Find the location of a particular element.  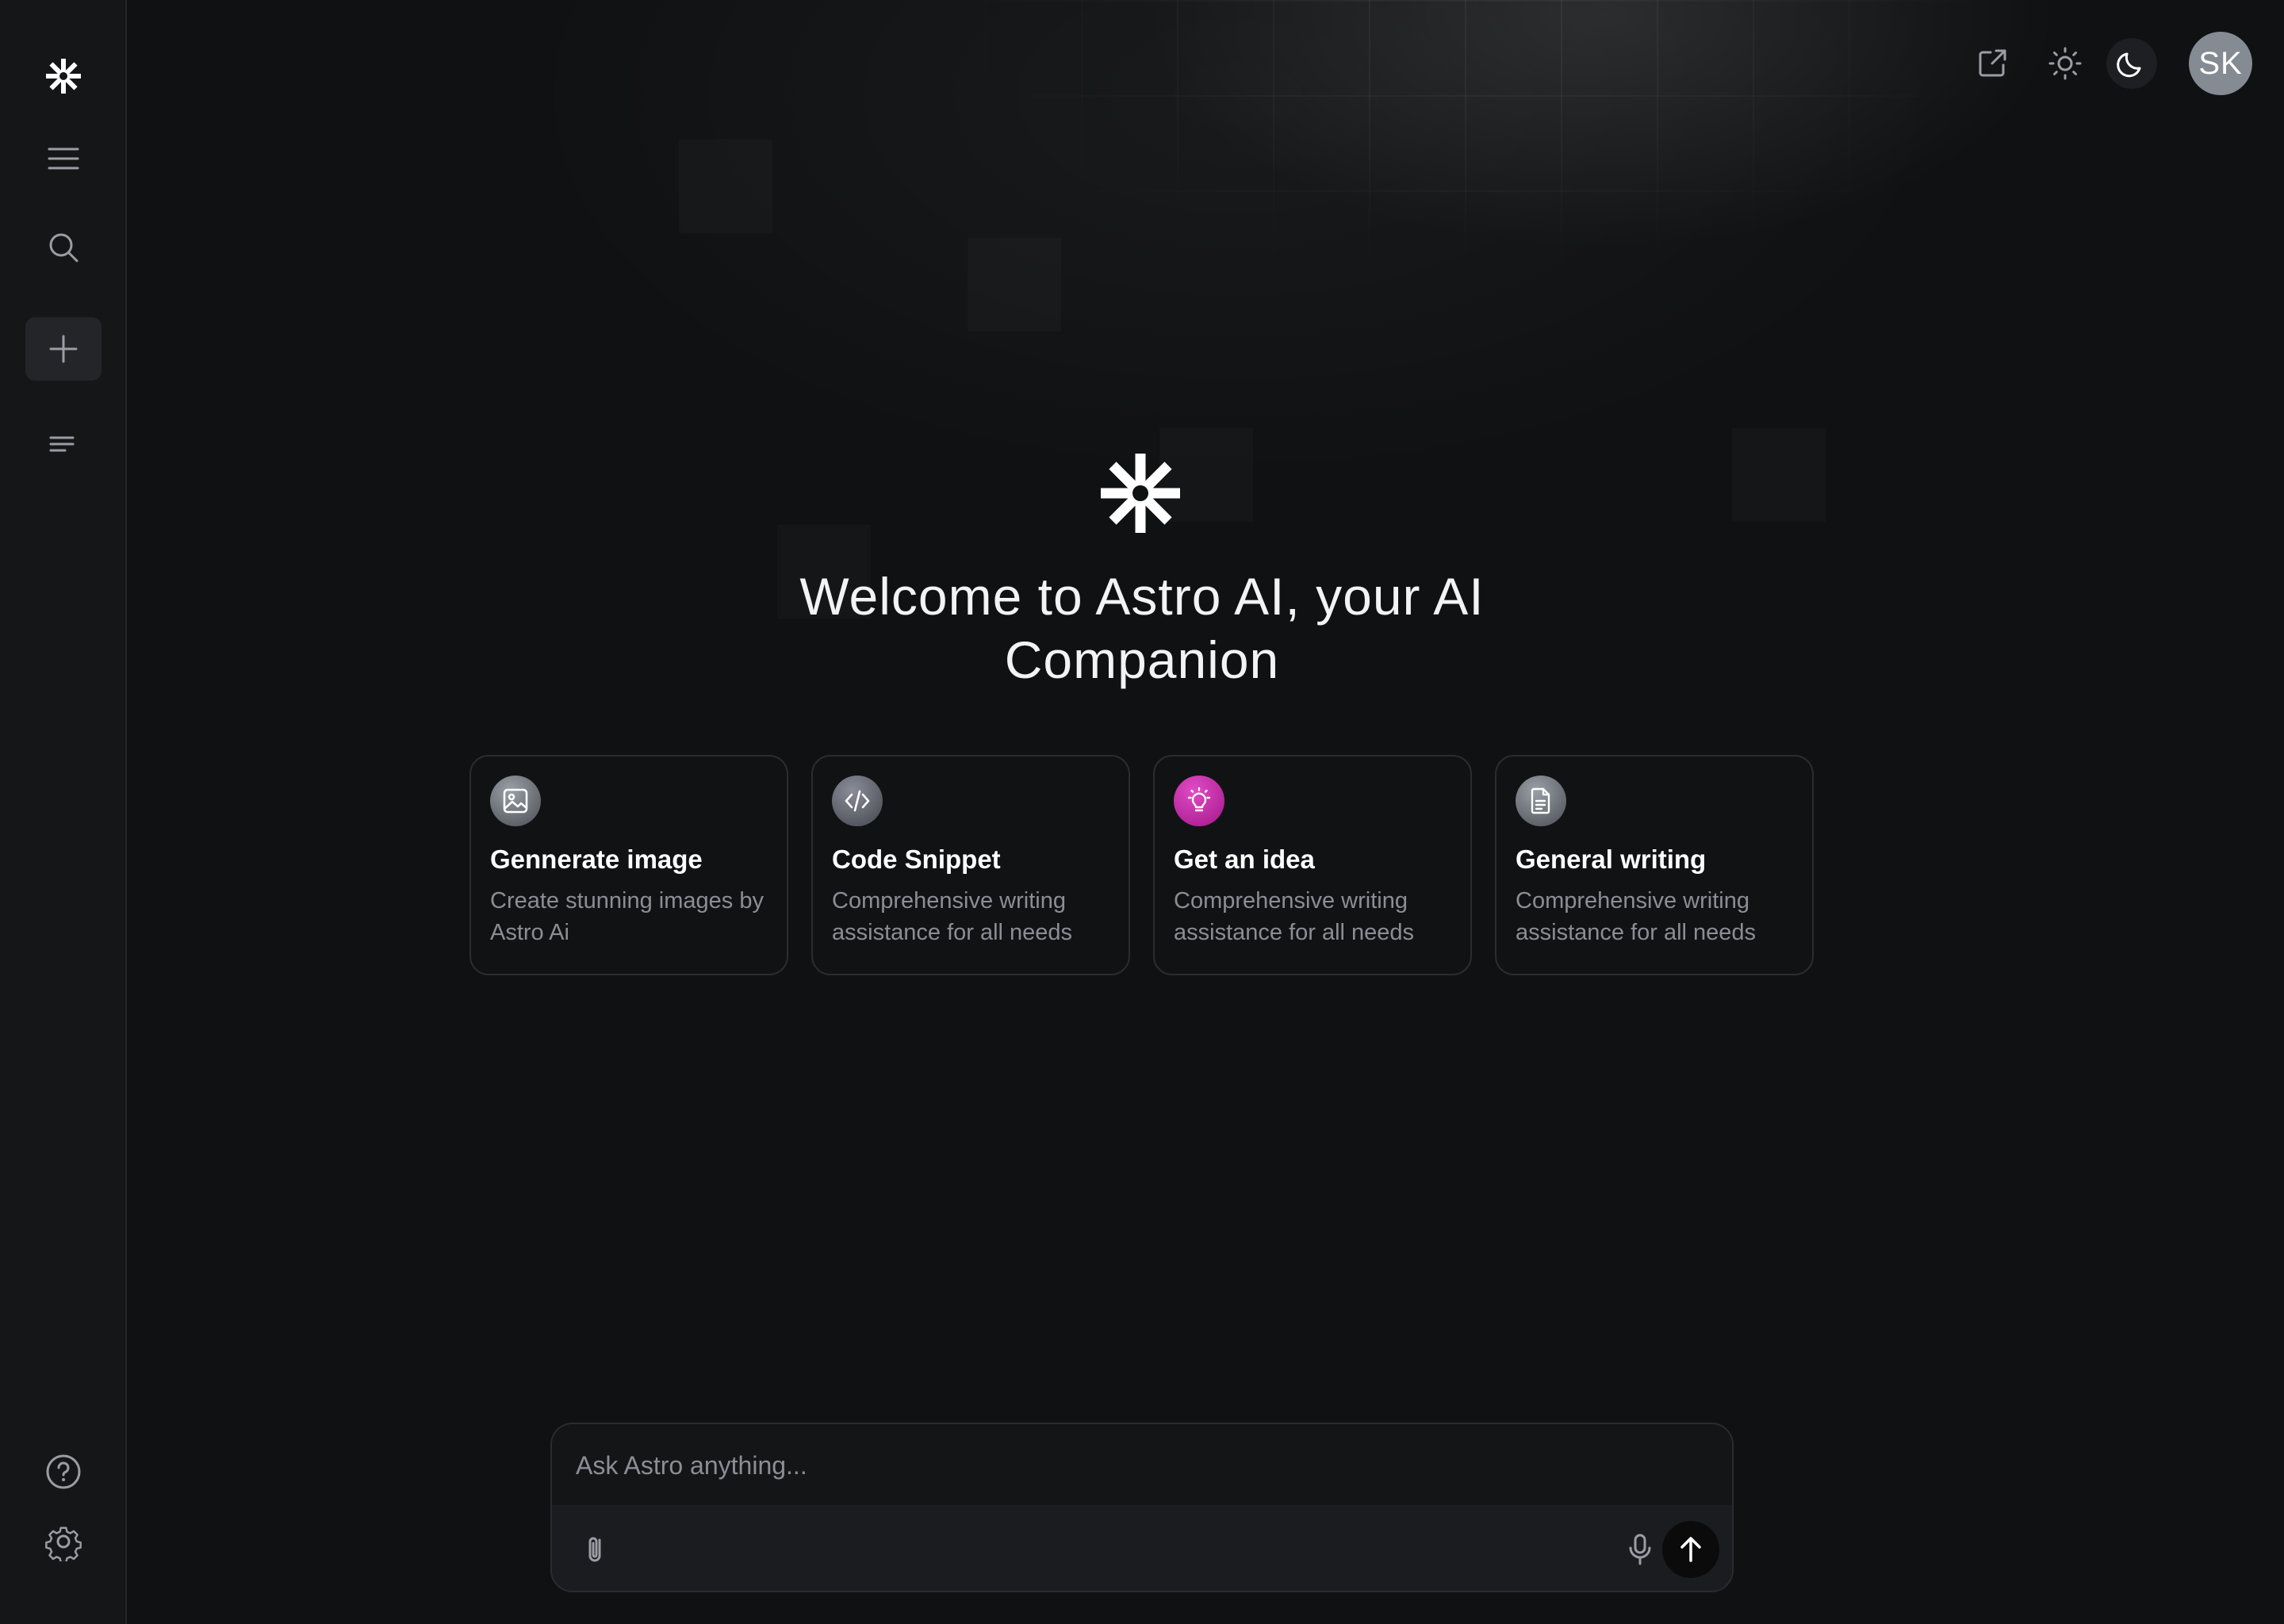

chat-composer is located at coordinates (1142, 1507).